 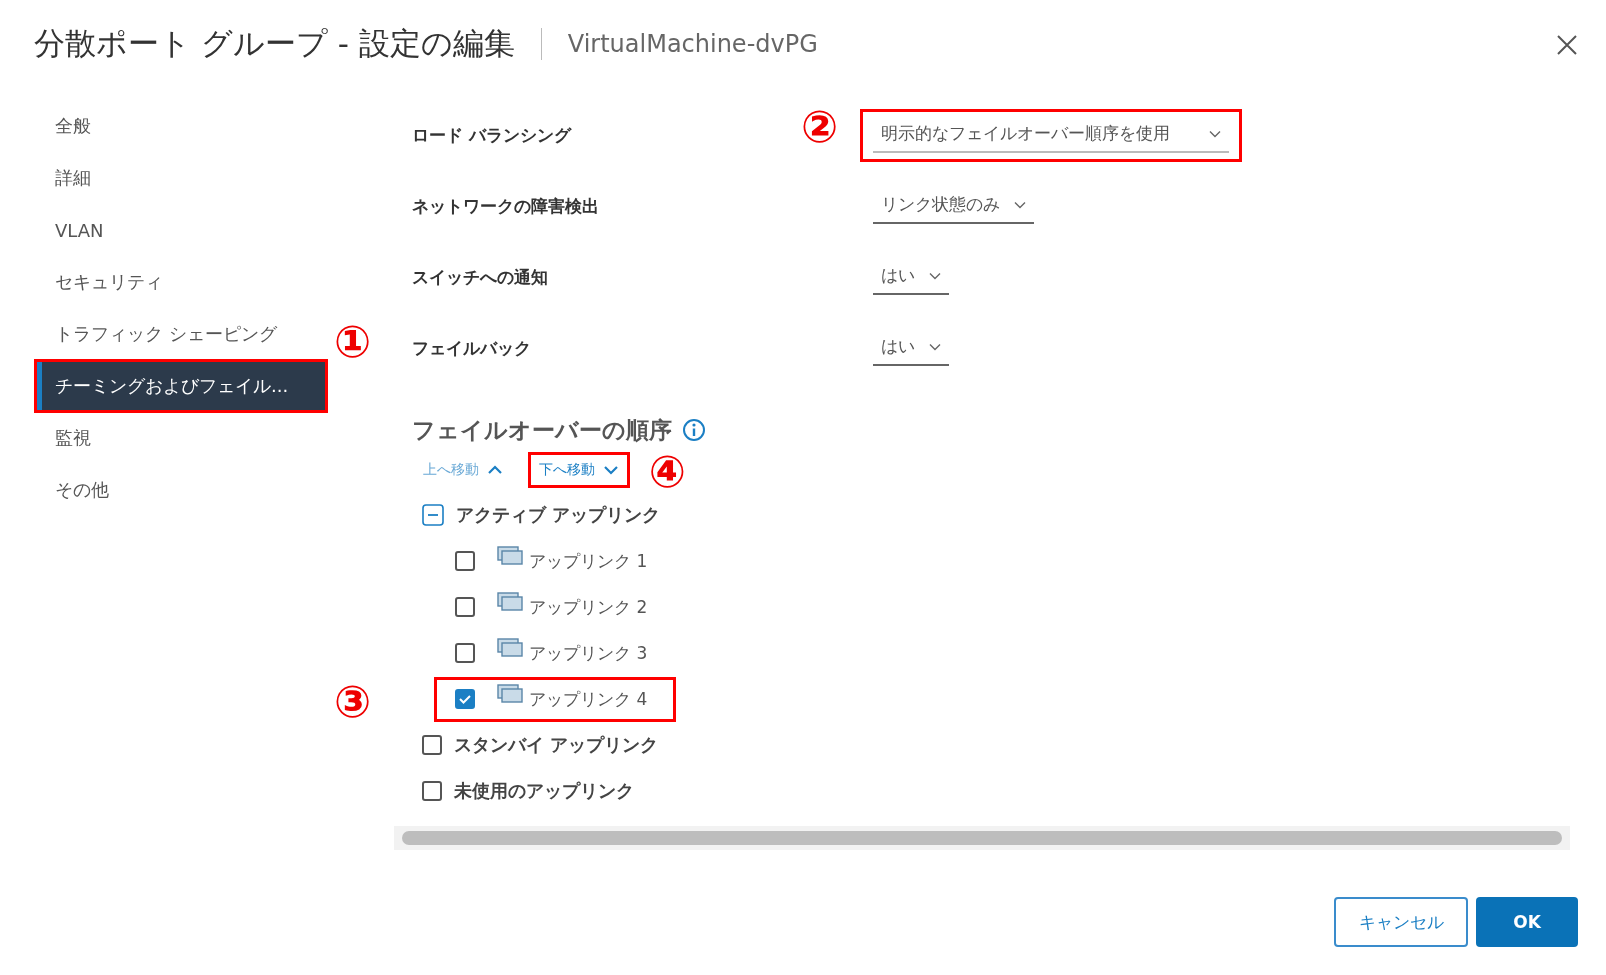 What do you see at coordinates (495, 470) in the screenshot?
I see `chevron-up-icon` at bounding box center [495, 470].